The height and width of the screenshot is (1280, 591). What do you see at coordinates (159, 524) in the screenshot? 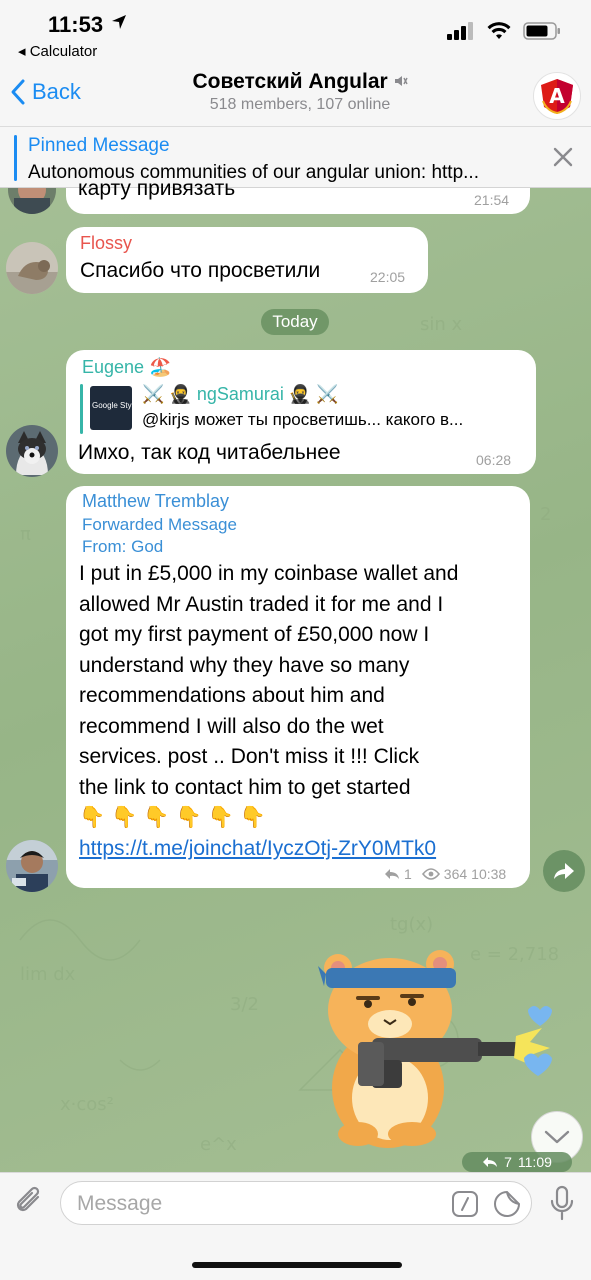
I see `forwarded-label: Forwarded Message` at bounding box center [159, 524].